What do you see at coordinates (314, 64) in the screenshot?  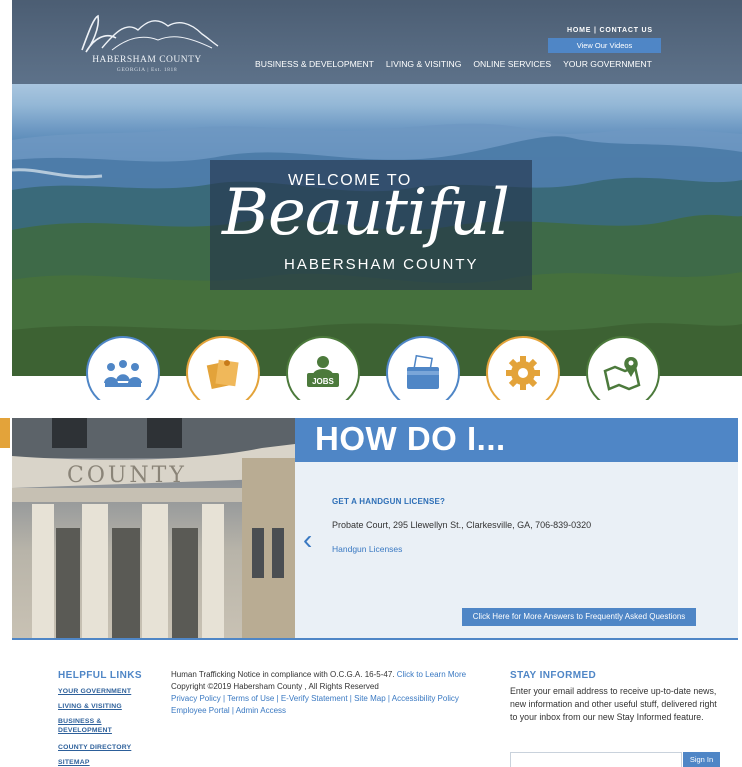 I see `nav-business-development: BUSINESS & DEVELOPMENT` at bounding box center [314, 64].